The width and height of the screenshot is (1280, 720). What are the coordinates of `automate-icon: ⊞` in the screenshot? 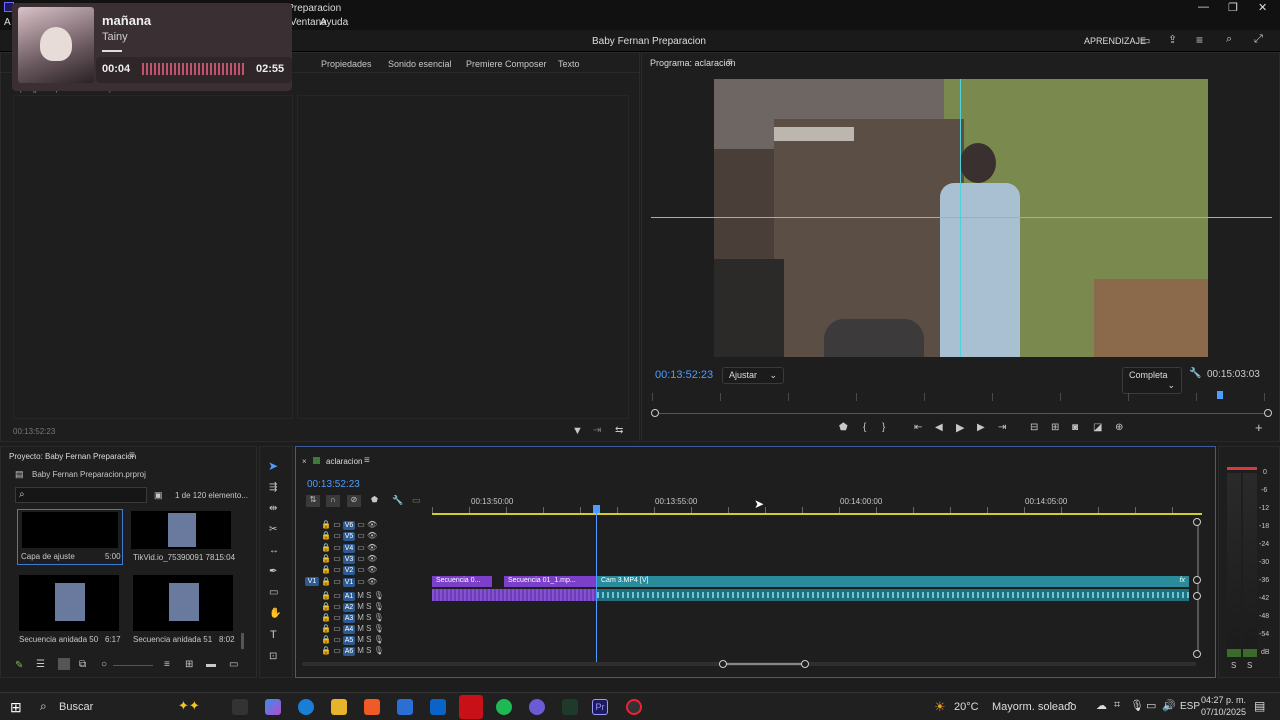 It's located at (189, 664).